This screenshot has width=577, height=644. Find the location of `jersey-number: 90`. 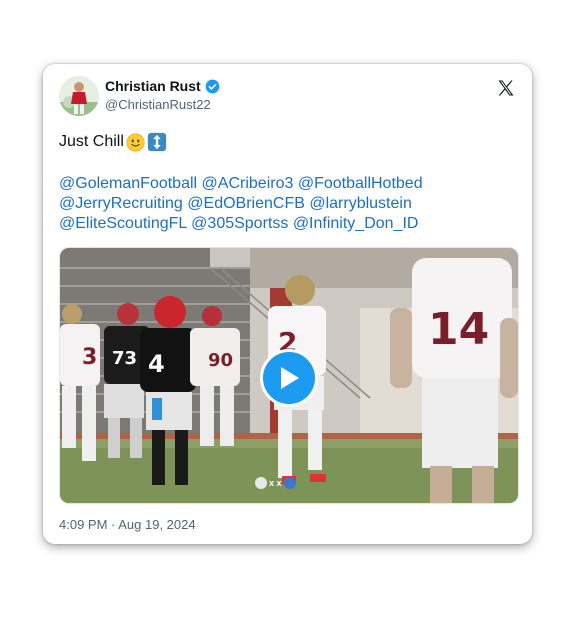

jersey-number: 90 is located at coordinates (220, 360).